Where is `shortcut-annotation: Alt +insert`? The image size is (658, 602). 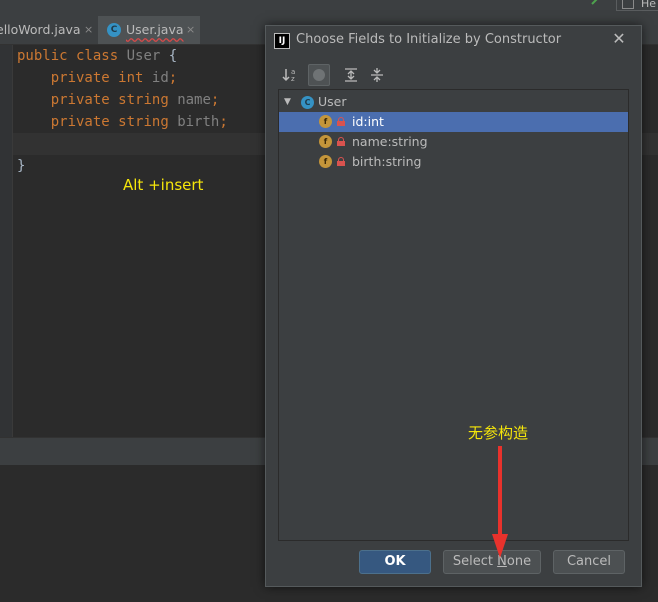 shortcut-annotation: Alt +insert is located at coordinates (163, 185).